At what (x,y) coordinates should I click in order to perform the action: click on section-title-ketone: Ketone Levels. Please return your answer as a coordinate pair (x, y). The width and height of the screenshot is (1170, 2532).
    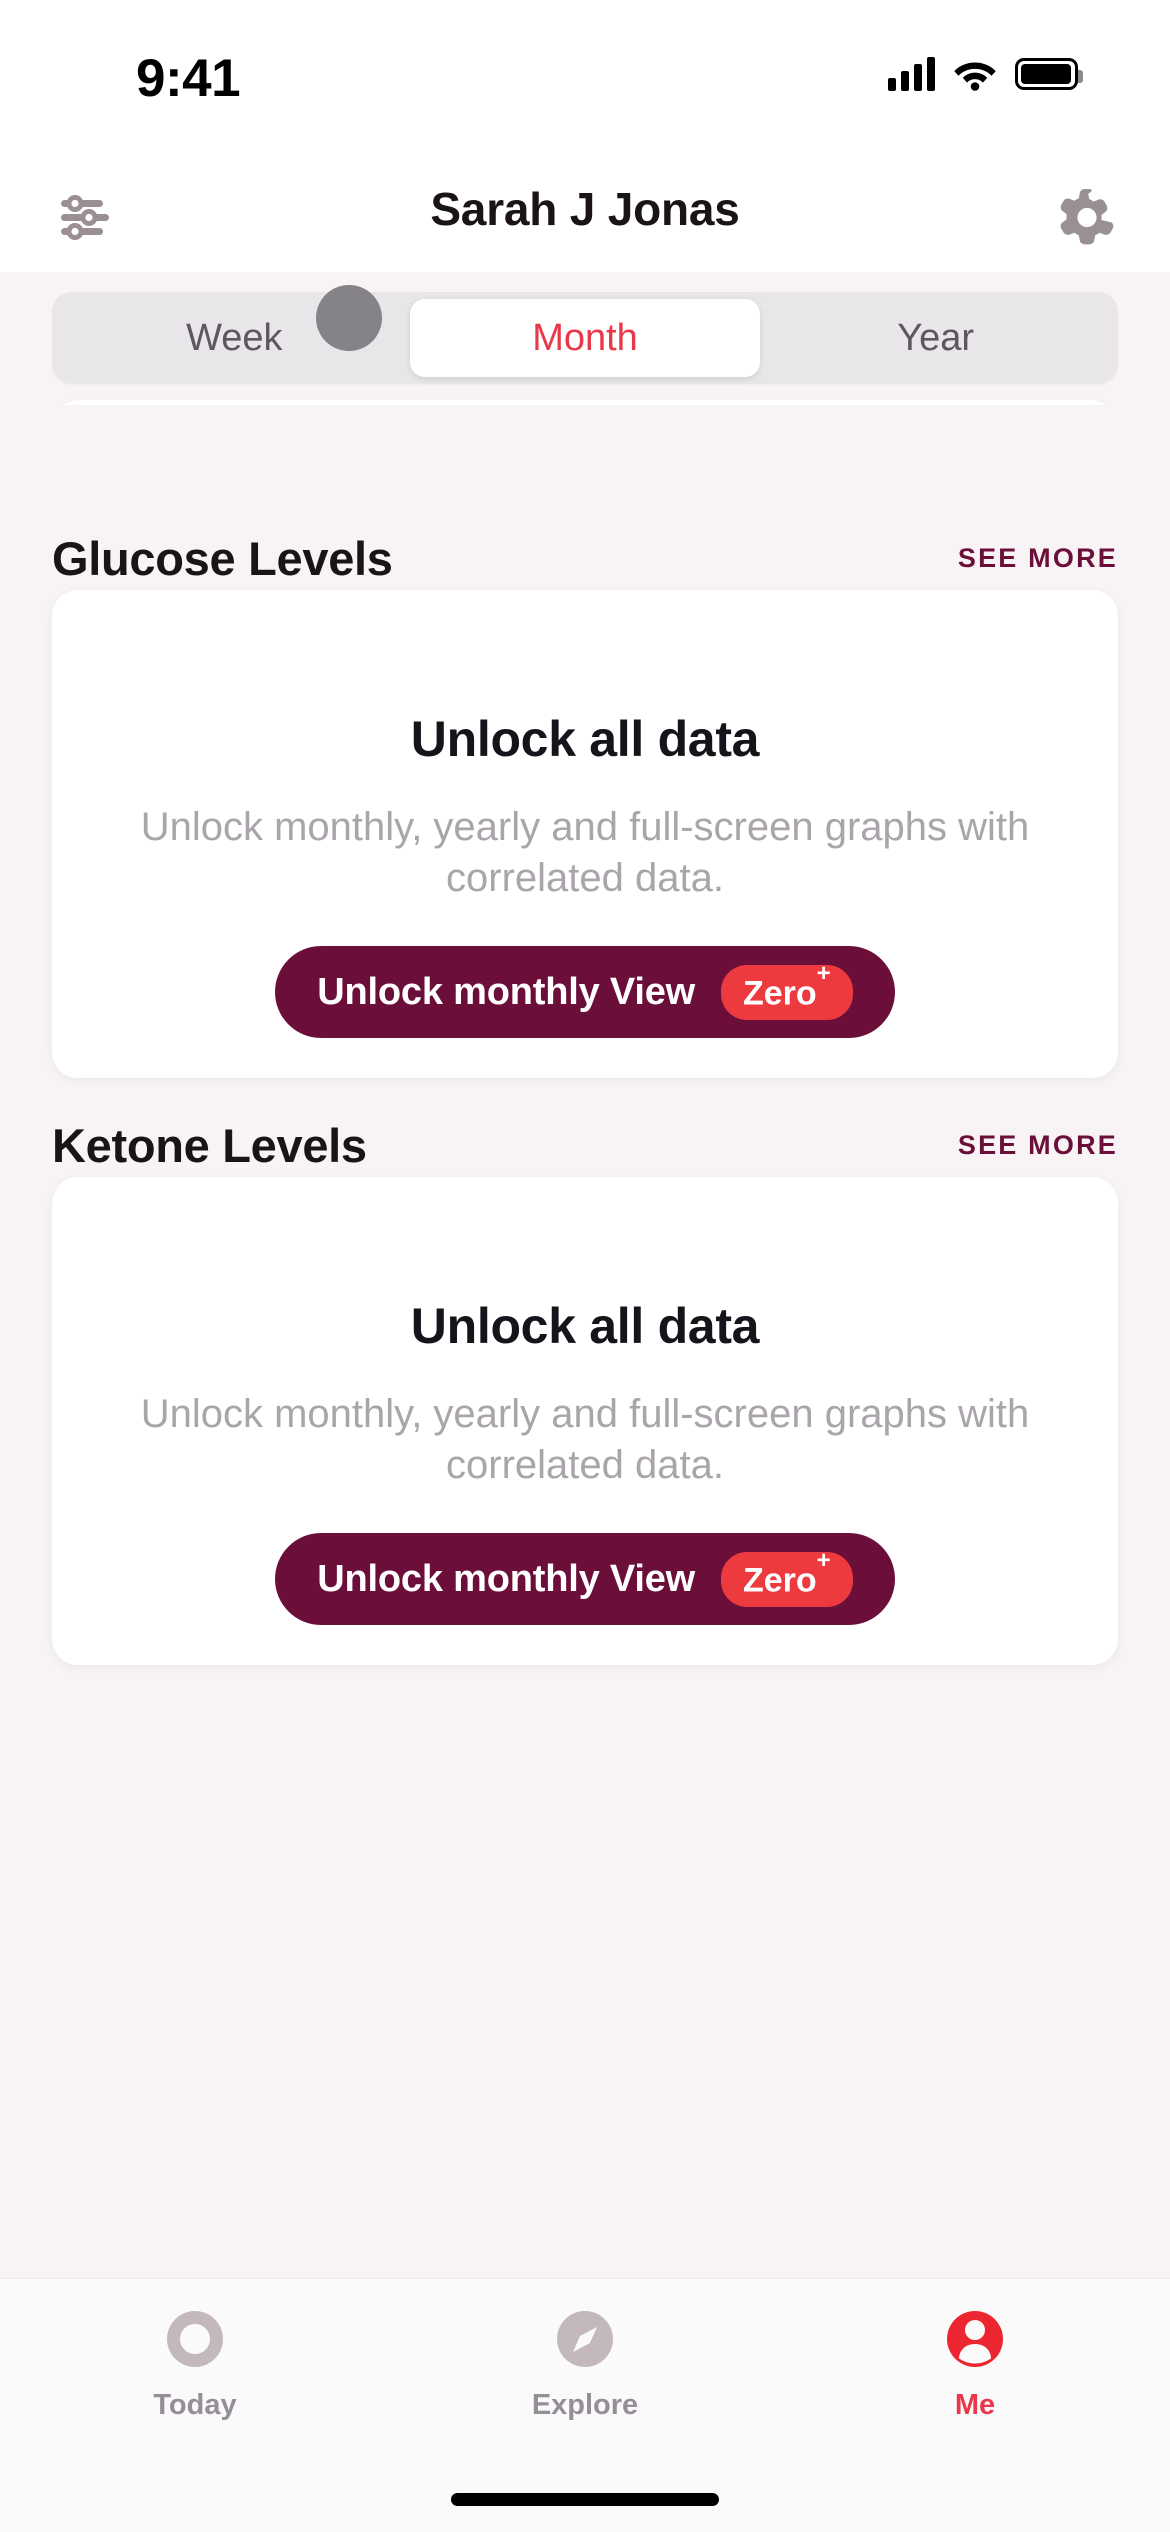
    Looking at the image, I should click on (209, 1145).